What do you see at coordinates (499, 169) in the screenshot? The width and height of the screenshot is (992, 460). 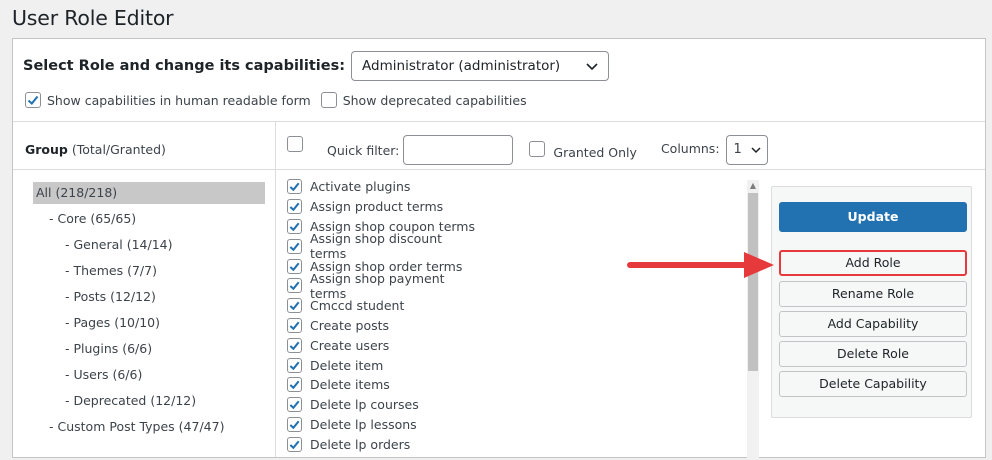 I see `divider` at bounding box center [499, 169].